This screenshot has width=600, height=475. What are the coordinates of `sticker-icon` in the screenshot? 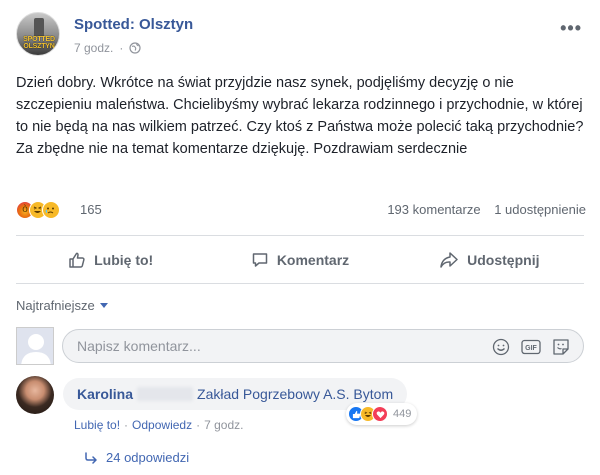 It's located at (561, 347).